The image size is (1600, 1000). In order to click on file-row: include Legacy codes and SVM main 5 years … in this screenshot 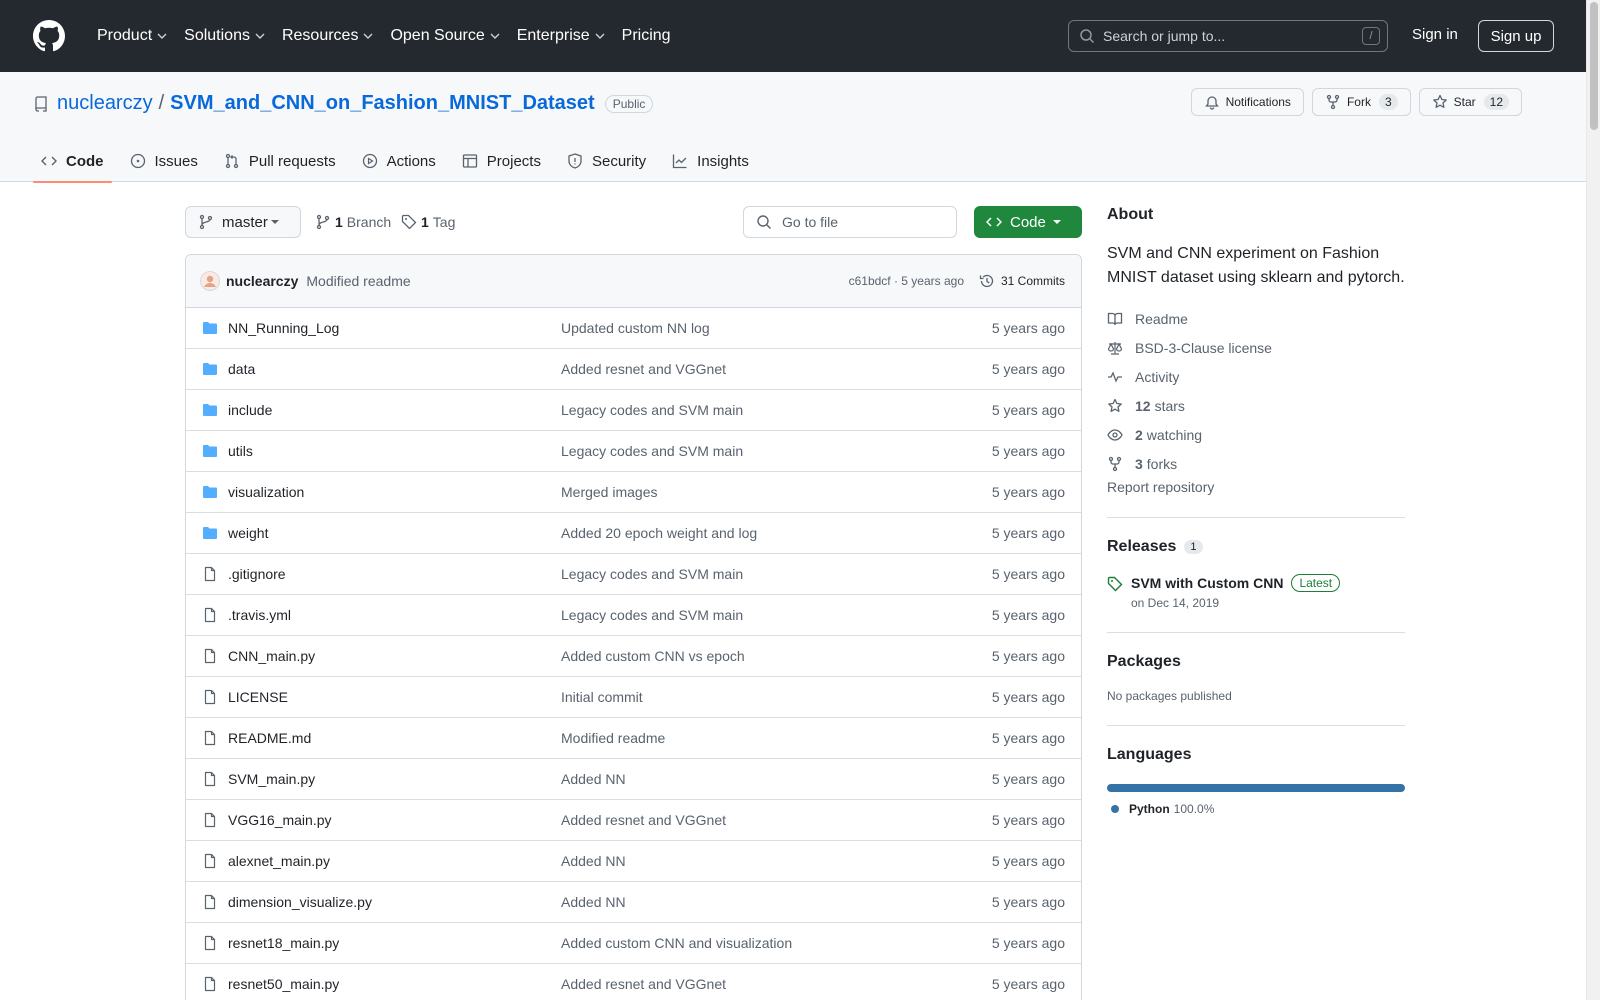, I will do `click(633, 410)`.